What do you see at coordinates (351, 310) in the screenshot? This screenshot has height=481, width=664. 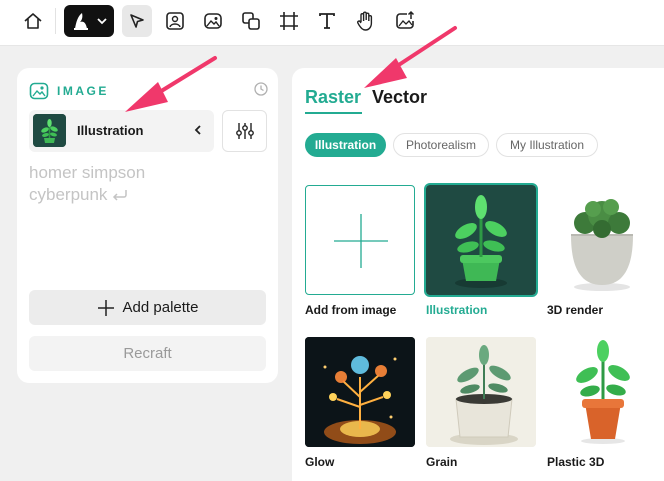 I see `add-from-image-label: Add from image` at bounding box center [351, 310].